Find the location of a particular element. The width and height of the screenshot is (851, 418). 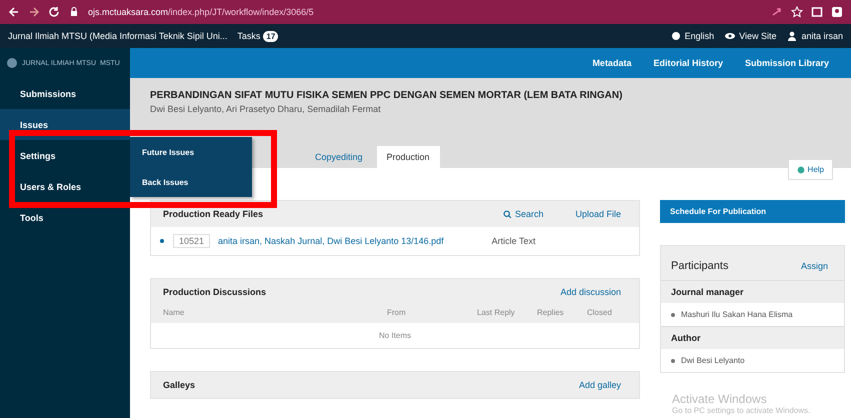

assign-link: Assign is located at coordinates (814, 266).